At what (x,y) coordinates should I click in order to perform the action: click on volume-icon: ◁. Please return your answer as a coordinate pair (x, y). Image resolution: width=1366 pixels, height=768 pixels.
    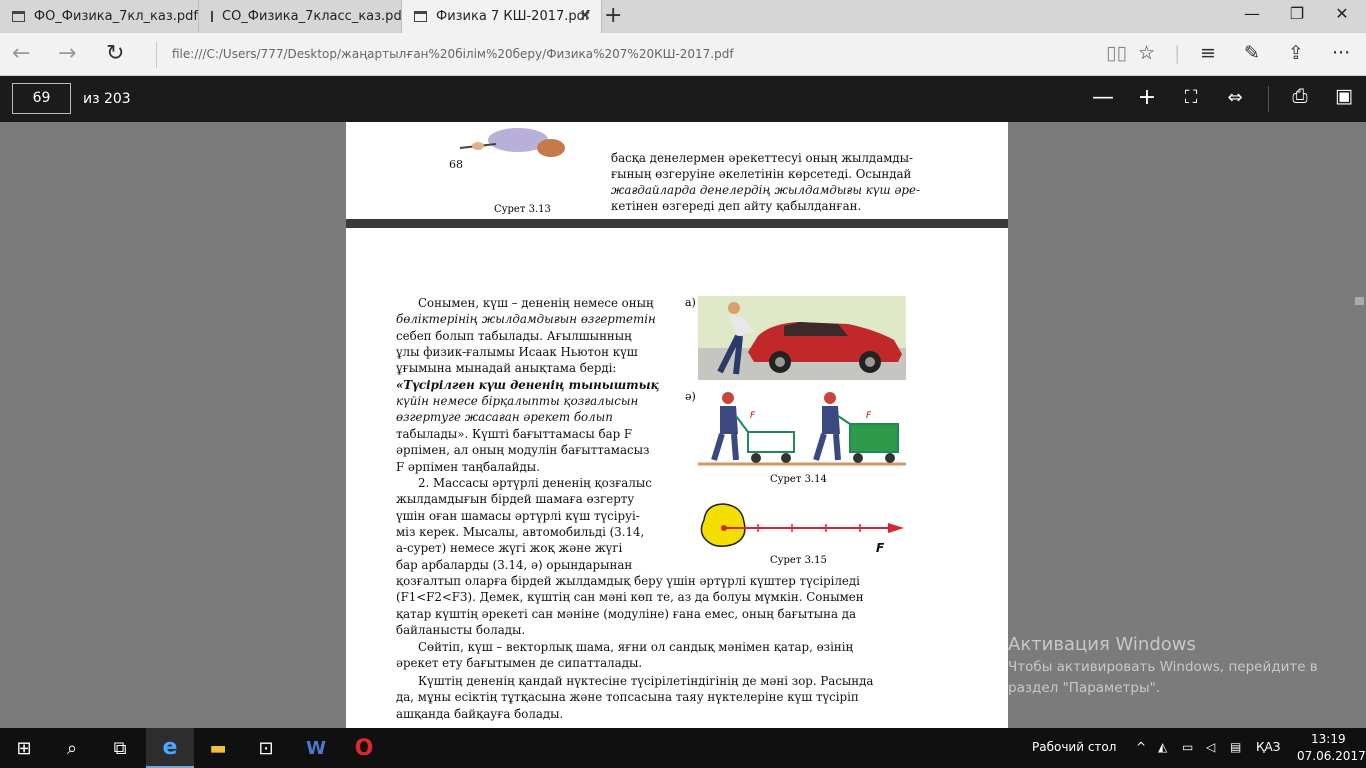
    Looking at the image, I should click on (1210, 747).